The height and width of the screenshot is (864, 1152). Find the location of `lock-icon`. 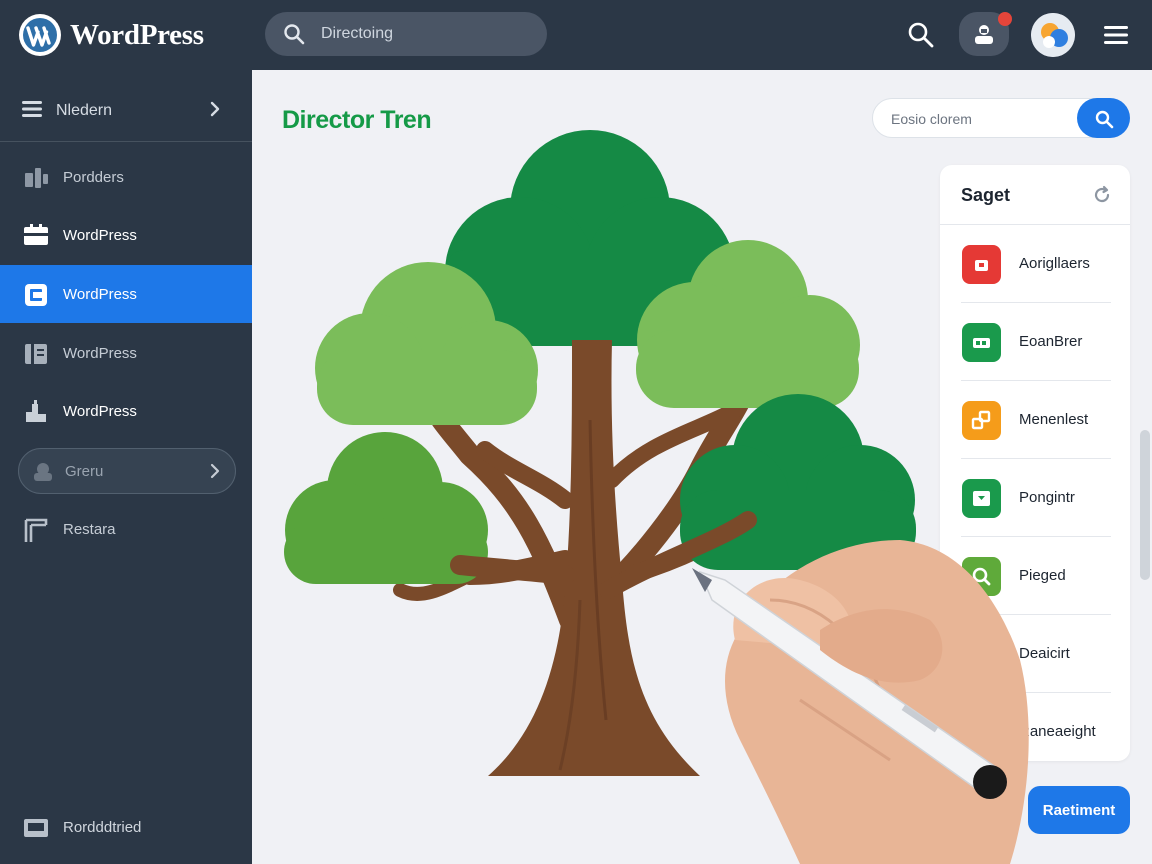

lock-icon is located at coordinates (981, 264).